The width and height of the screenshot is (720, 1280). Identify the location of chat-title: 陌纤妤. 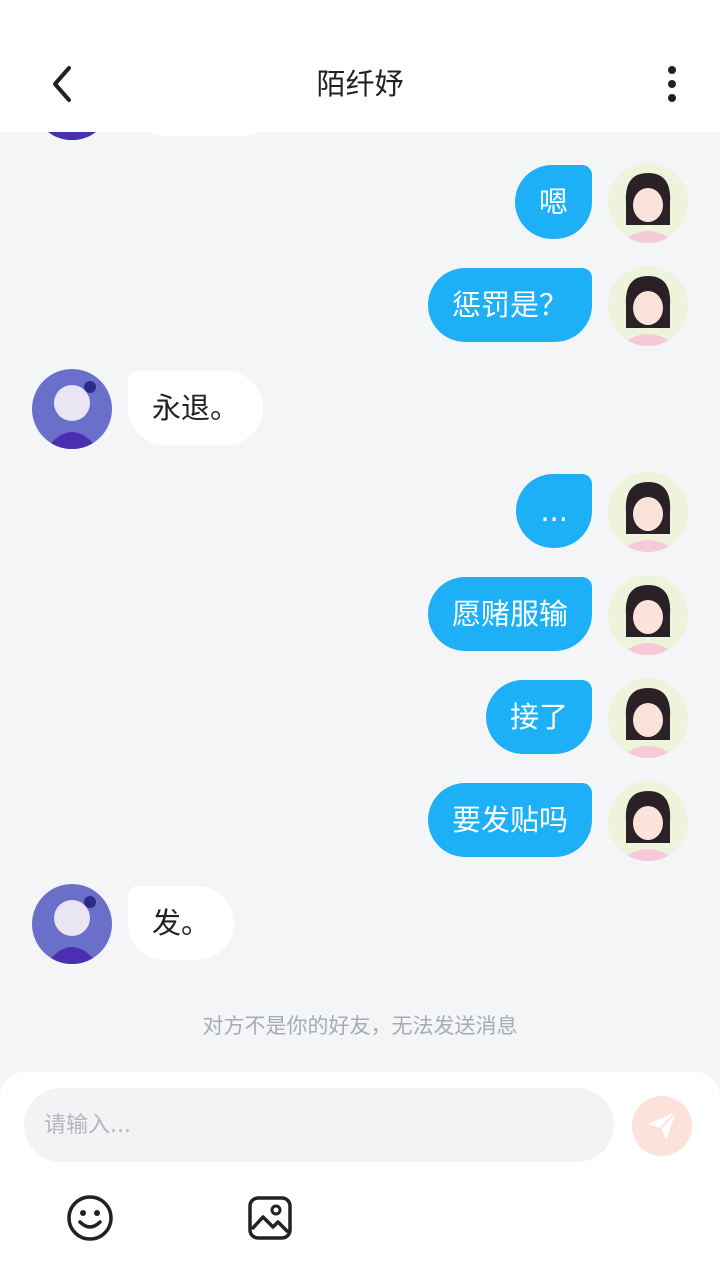
(360, 84).